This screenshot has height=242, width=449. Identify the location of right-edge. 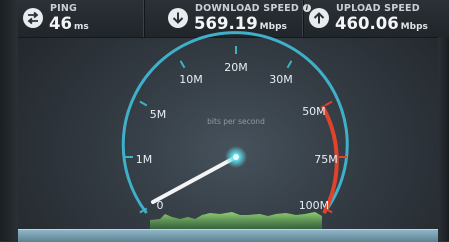
(443, 139).